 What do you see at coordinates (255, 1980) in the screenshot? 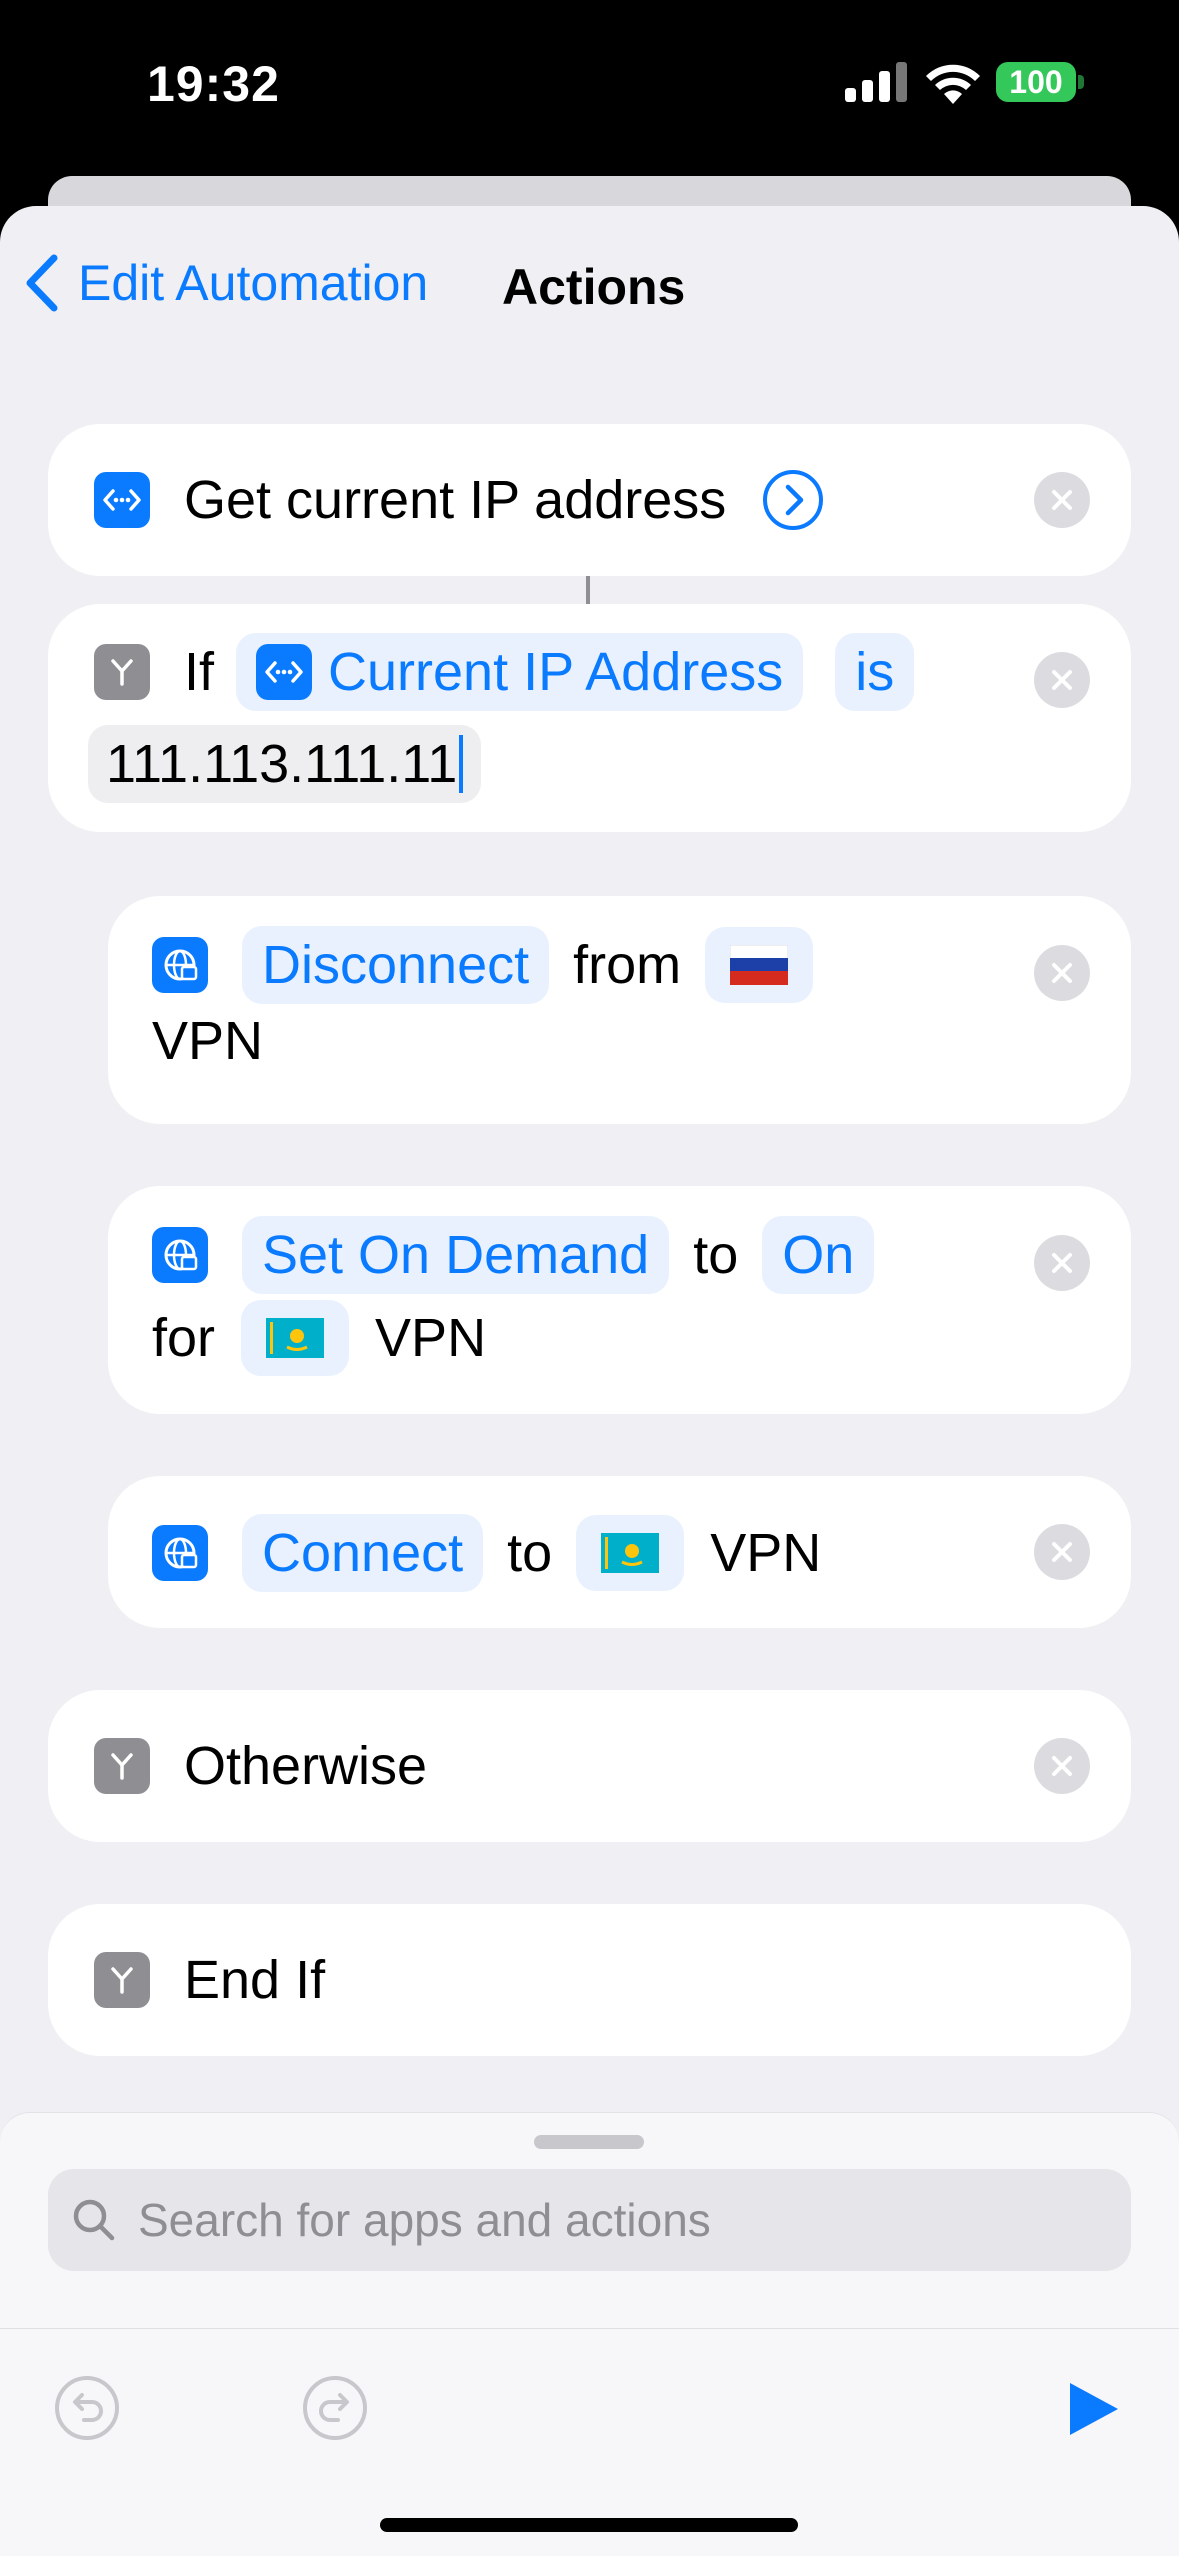
I see `end-if-label: End If` at bounding box center [255, 1980].